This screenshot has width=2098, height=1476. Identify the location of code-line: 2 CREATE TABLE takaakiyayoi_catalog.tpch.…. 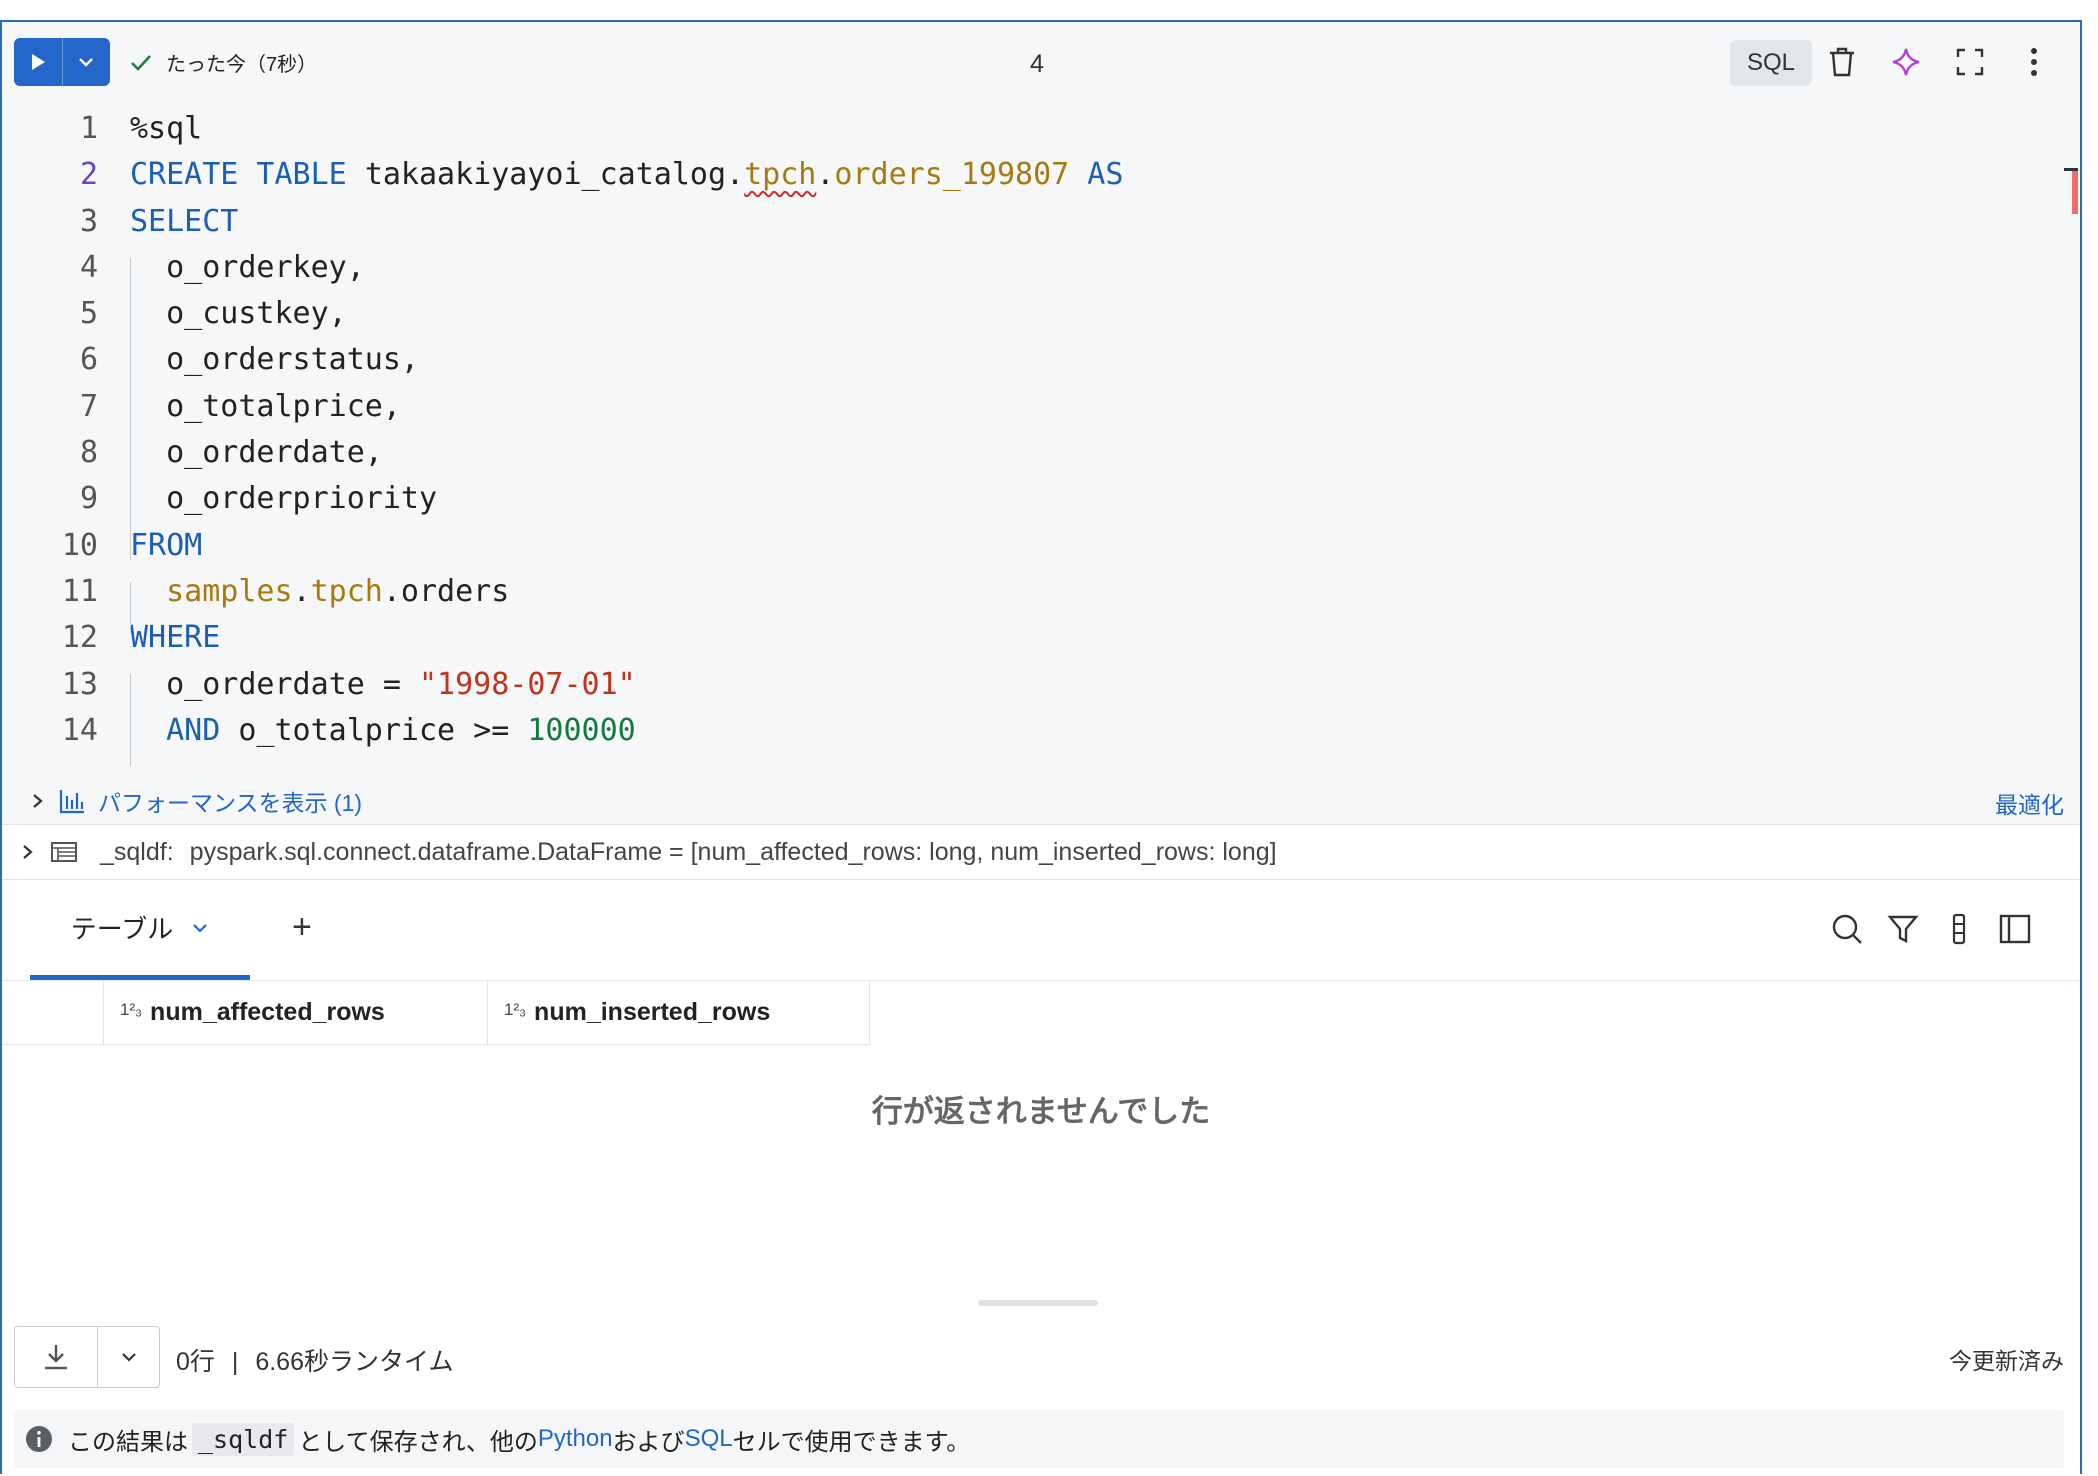
(1041, 175).